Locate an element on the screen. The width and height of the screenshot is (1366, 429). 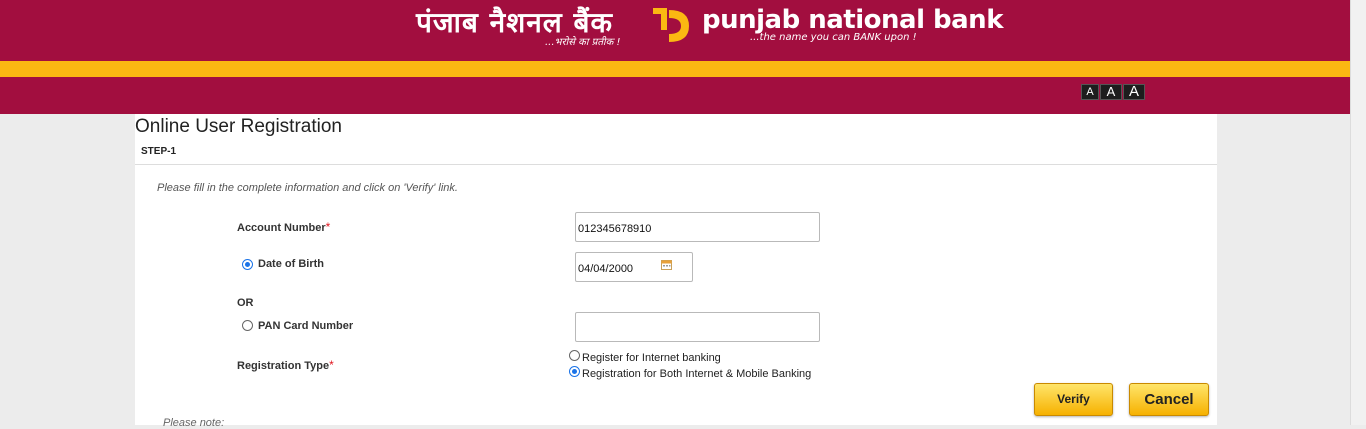
font-large-button: A is located at coordinates (1134, 92).